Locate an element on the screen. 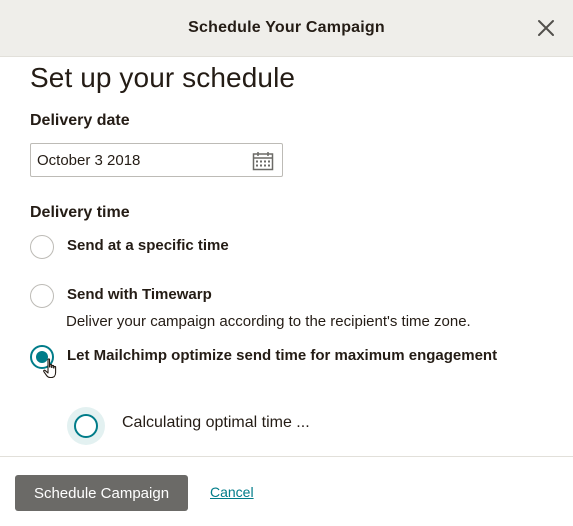 The width and height of the screenshot is (573, 526). radio-option-specific-time: Send at a specific time is located at coordinates (129, 247).